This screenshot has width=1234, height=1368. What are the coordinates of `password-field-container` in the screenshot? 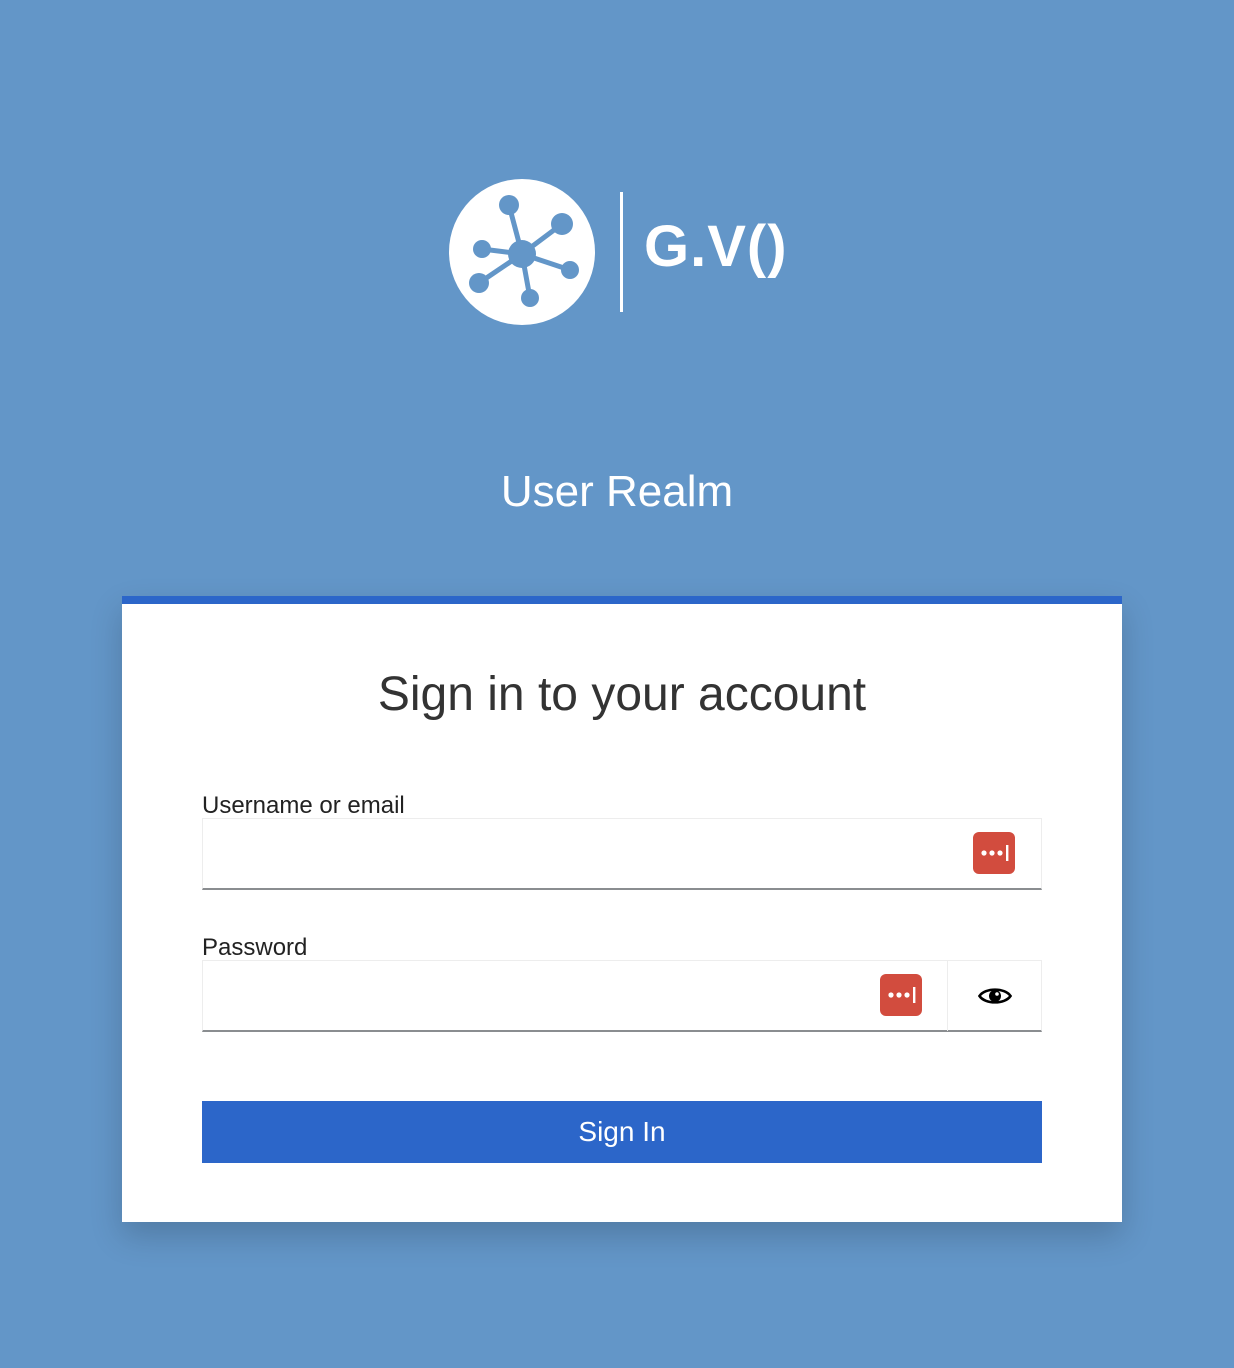 It's located at (622, 996).